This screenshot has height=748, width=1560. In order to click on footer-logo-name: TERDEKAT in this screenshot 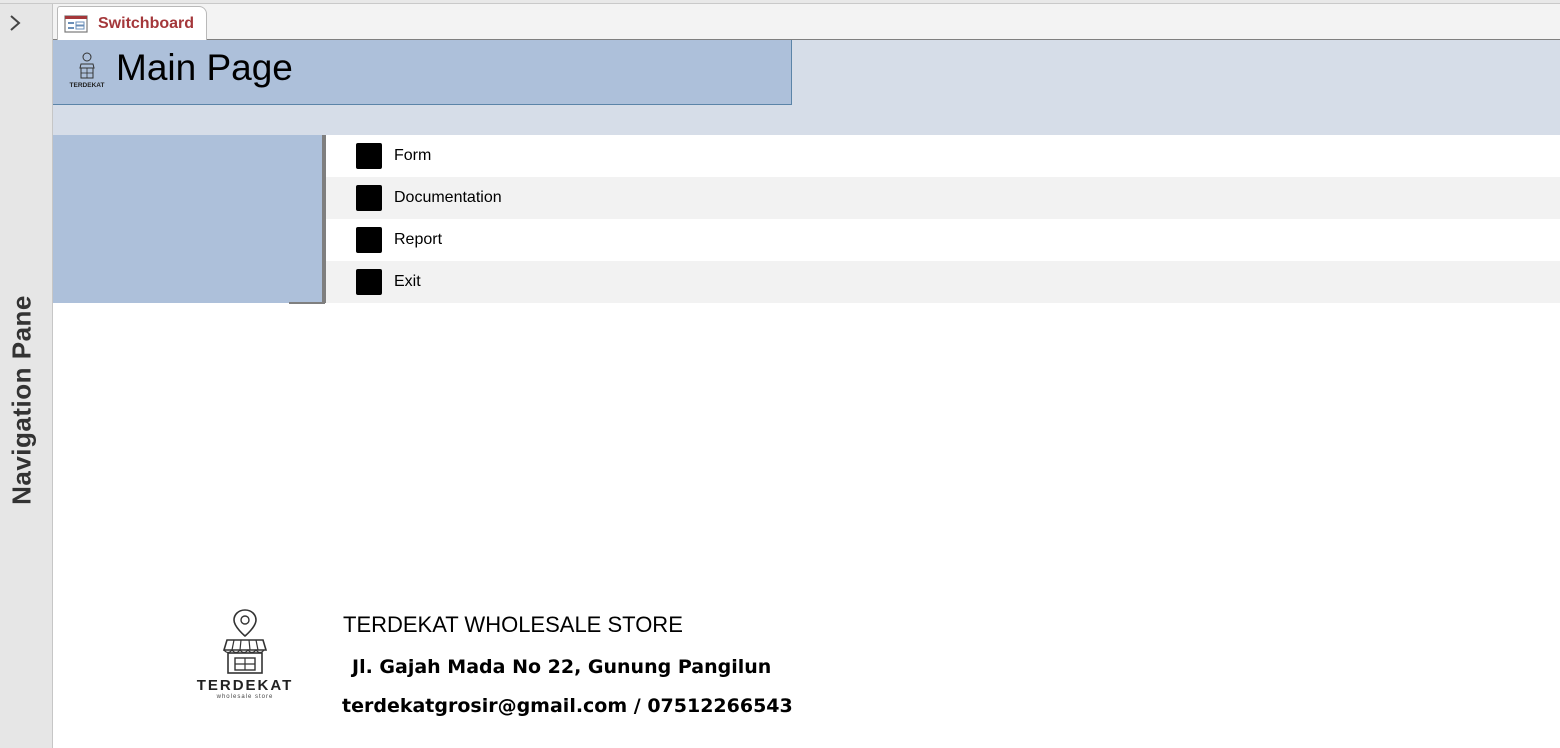, I will do `click(245, 685)`.